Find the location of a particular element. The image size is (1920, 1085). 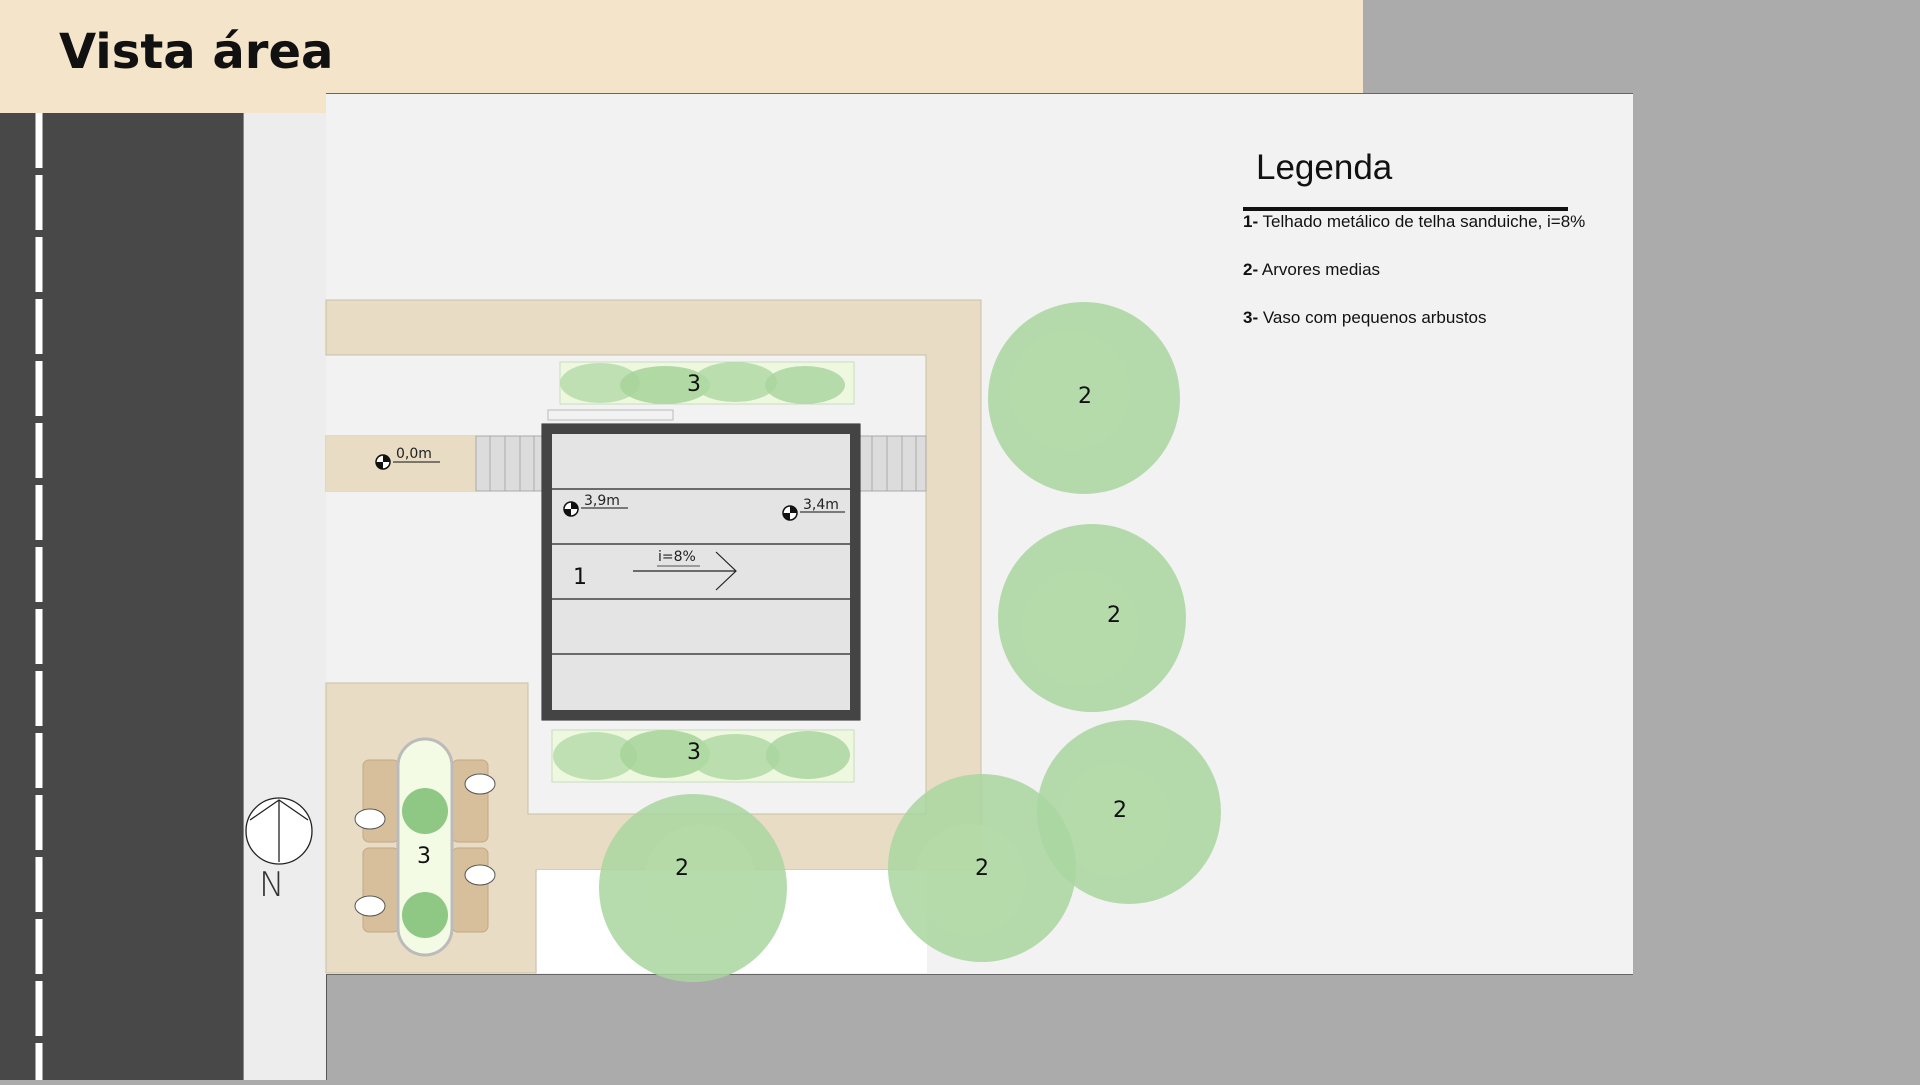

legend-item-2: 2- Arvores medias is located at coordinates (1311, 270).